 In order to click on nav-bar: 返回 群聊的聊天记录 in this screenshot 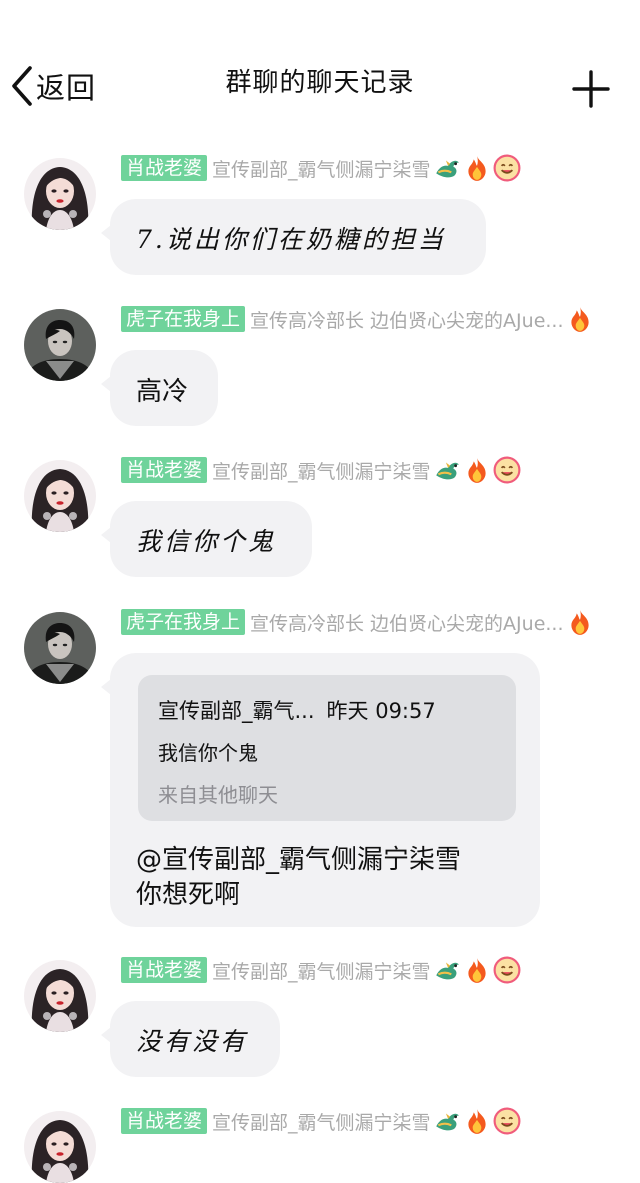, I will do `click(320, 70)`.